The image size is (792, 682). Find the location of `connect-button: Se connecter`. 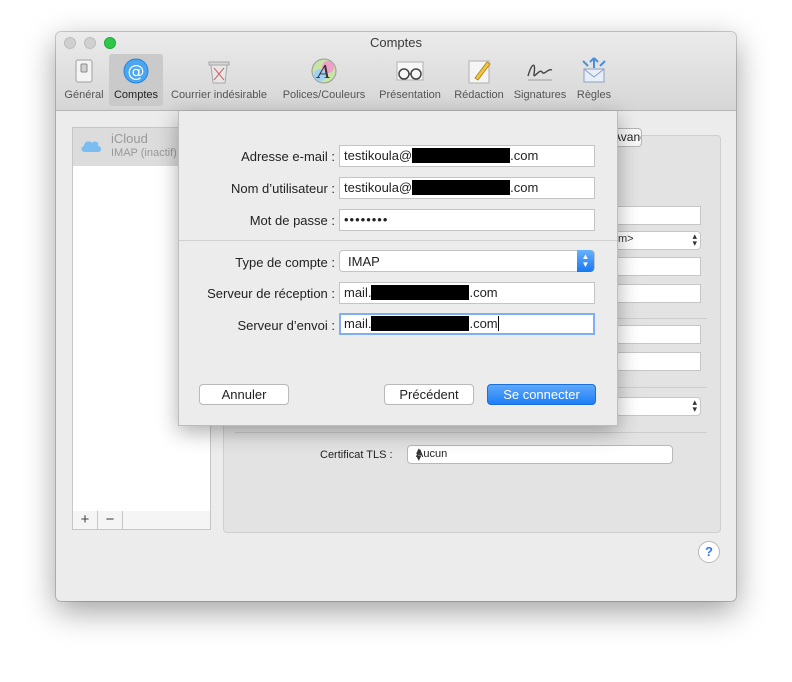

connect-button: Se connecter is located at coordinates (541, 394).